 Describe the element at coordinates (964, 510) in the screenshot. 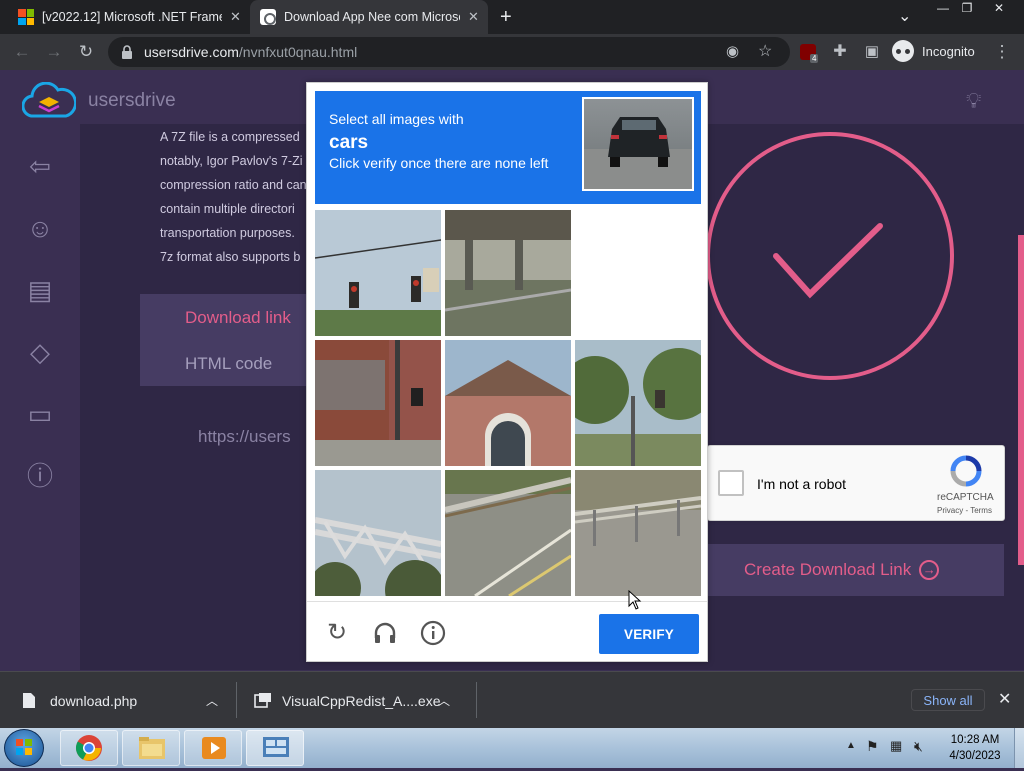

I see `recaptcha-privacy-terms: Privacy - Terms` at that location.